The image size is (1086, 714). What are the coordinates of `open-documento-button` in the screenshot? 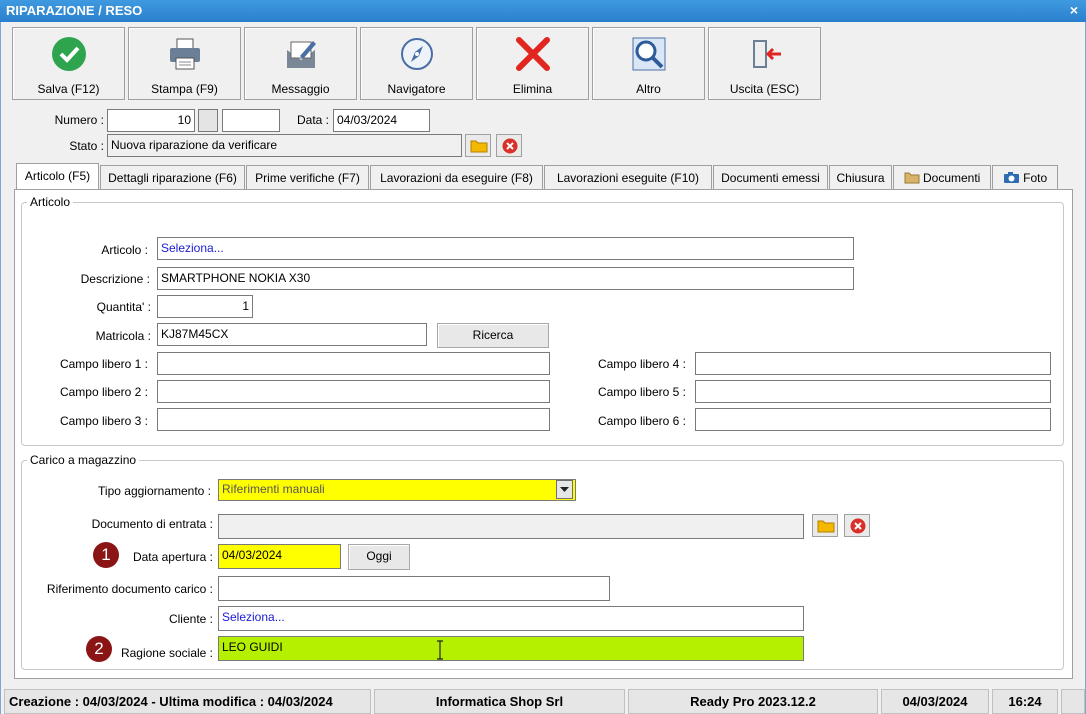 It's located at (825, 525).